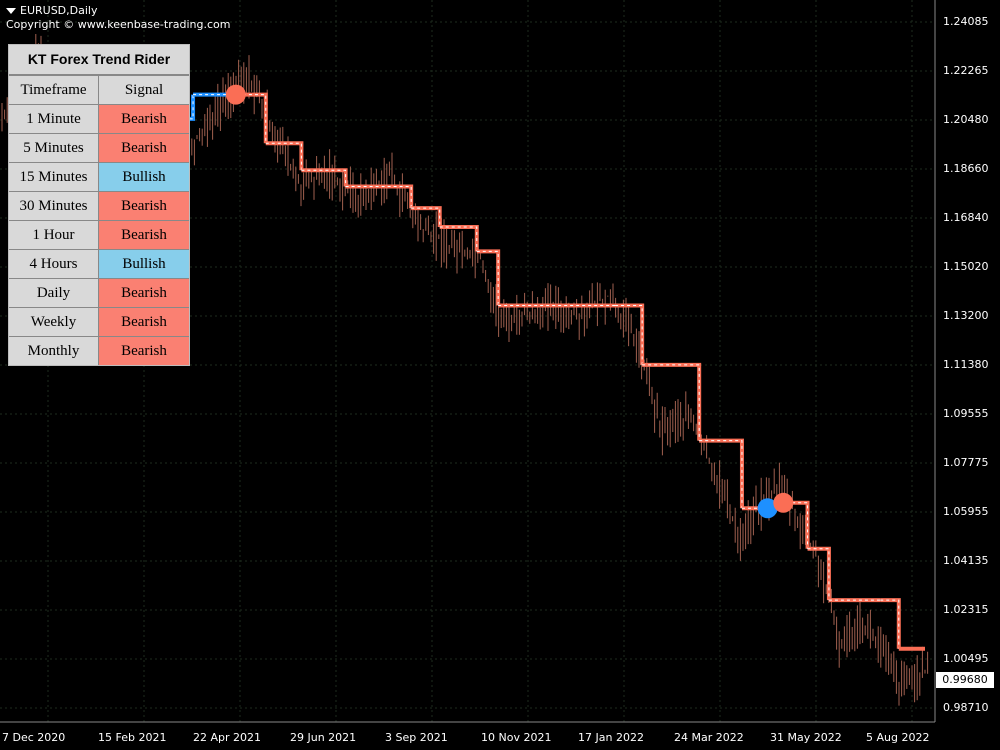 The height and width of the screenshot is (750, 1000). I want to click on timeframe-cell: 5 Minutes, so click(54, 148).